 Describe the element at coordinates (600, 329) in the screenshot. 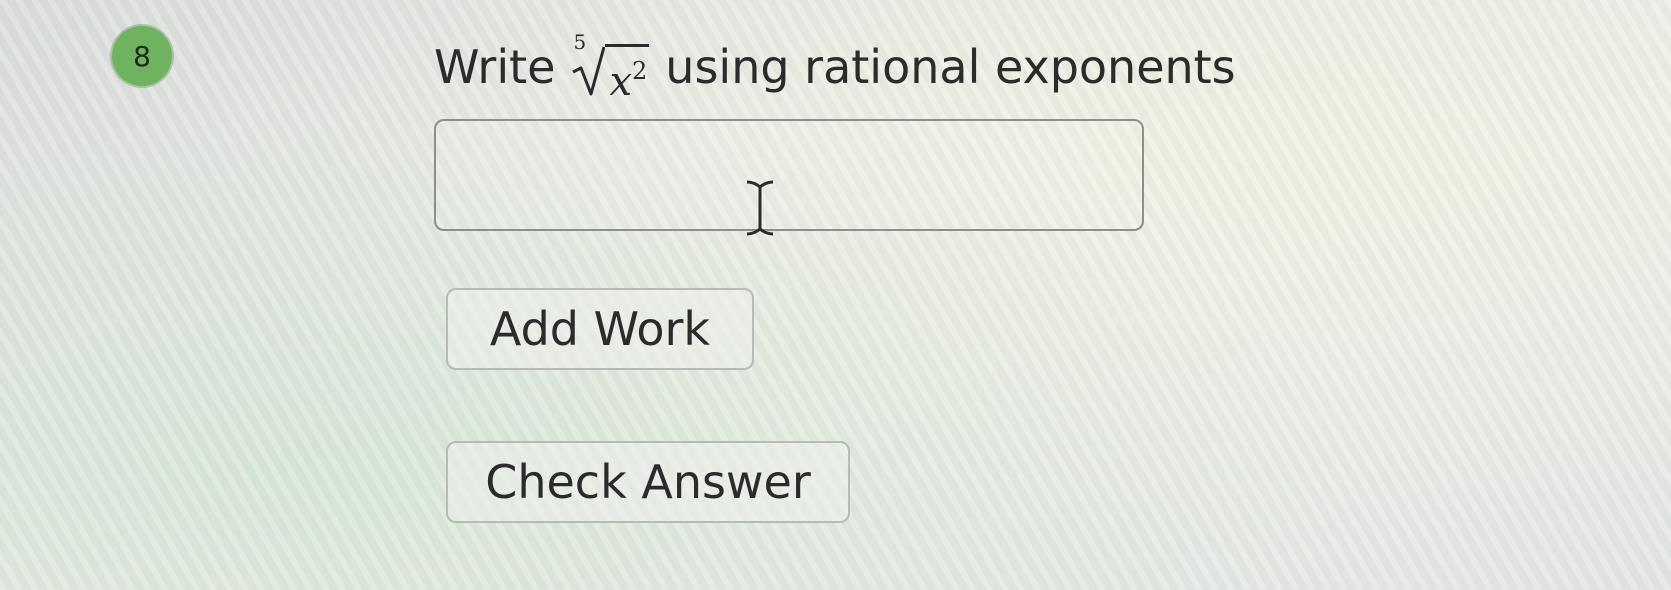

I see `add-work-button: Add Work` at that location.